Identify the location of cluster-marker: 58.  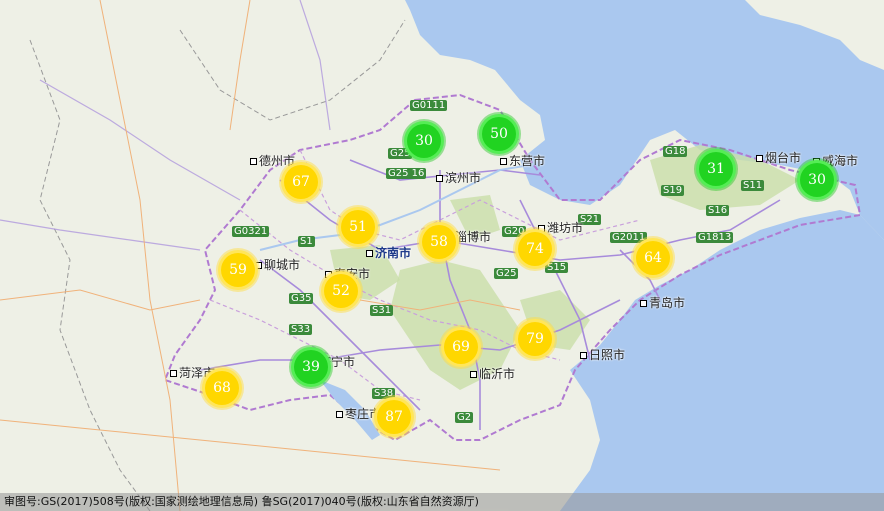
(439, 242).